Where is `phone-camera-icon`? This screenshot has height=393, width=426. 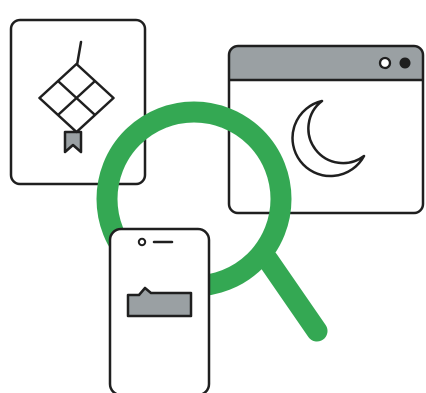
phone-camera-icon is located at coordinates (142, 242).